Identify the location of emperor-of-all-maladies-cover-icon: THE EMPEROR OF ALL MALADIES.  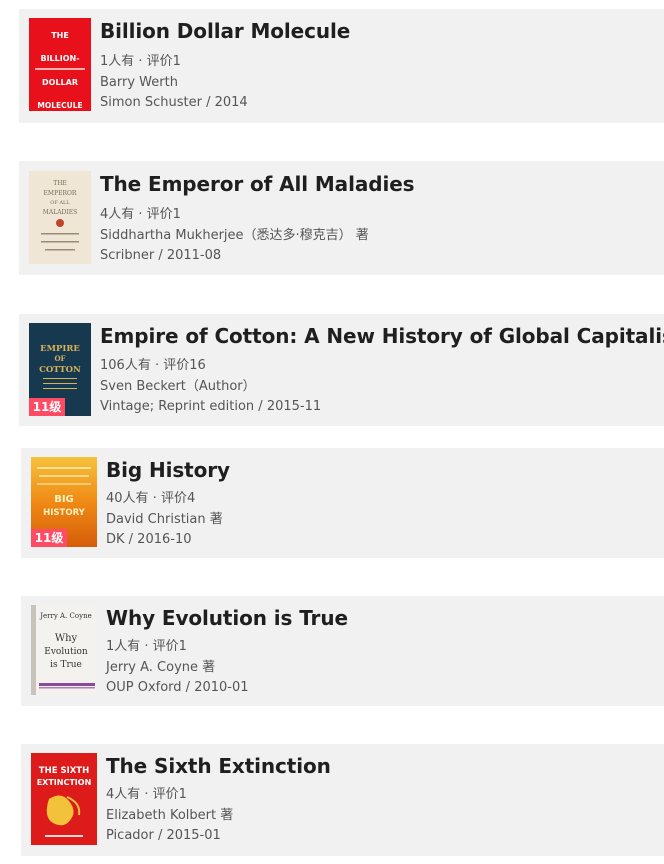
(60, 217).